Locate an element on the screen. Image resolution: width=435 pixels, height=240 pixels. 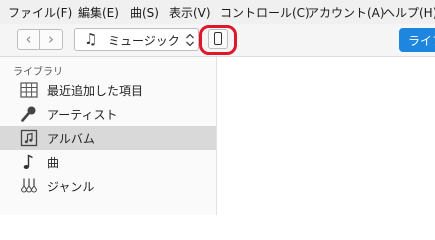
menu-song: 曲(S) is located at coordinates (144, 12).